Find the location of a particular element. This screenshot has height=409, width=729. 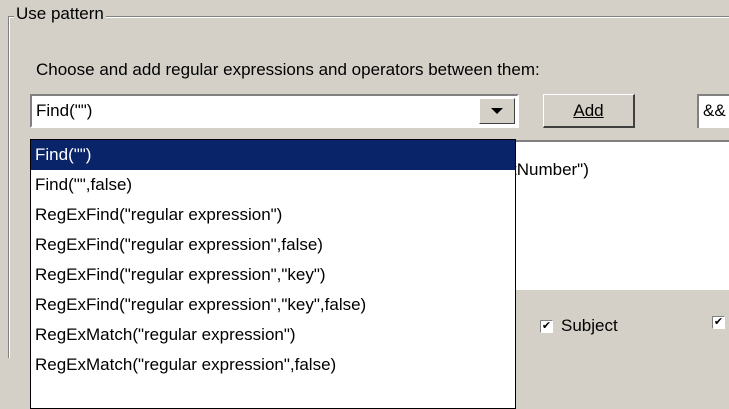

second-checkbox: ✔ is located at coordinates (718, 322).